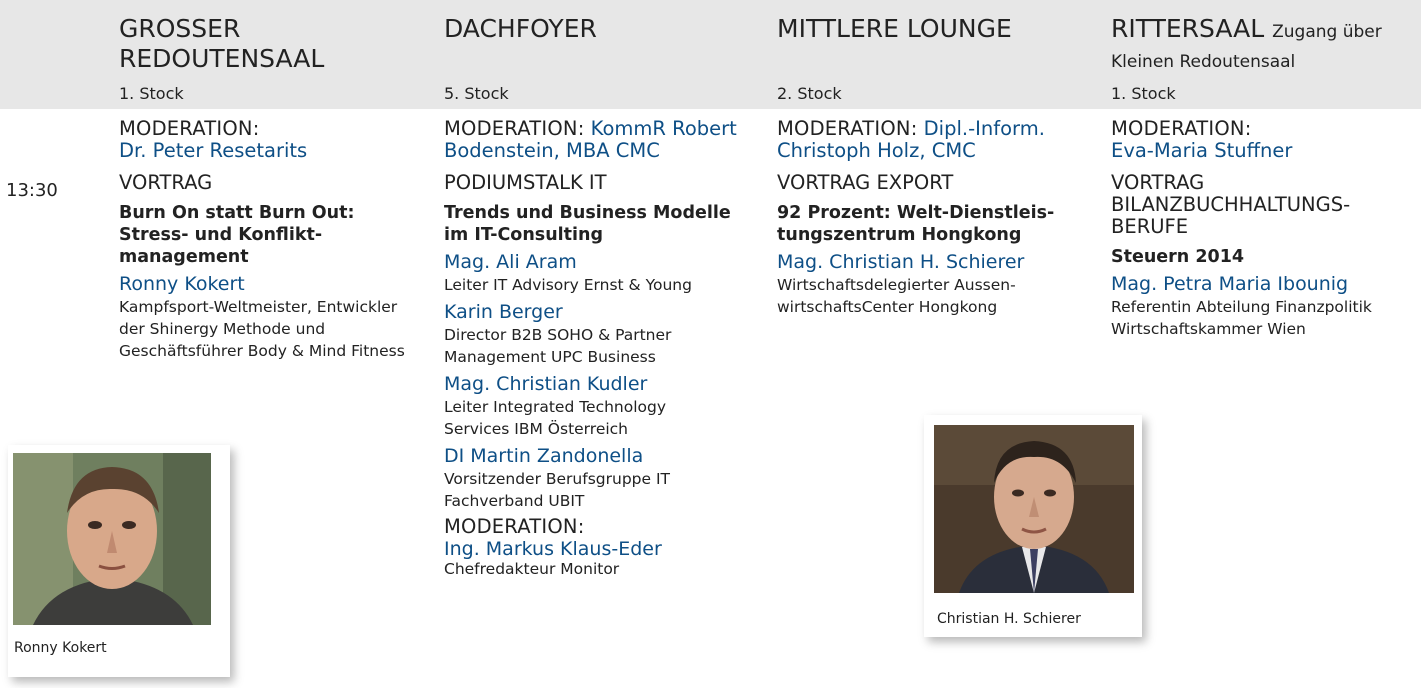  I want to click on session-kind: VORTRAG BILANZBUCHHALTUNGS­BERUFE, so click(1231, 204).